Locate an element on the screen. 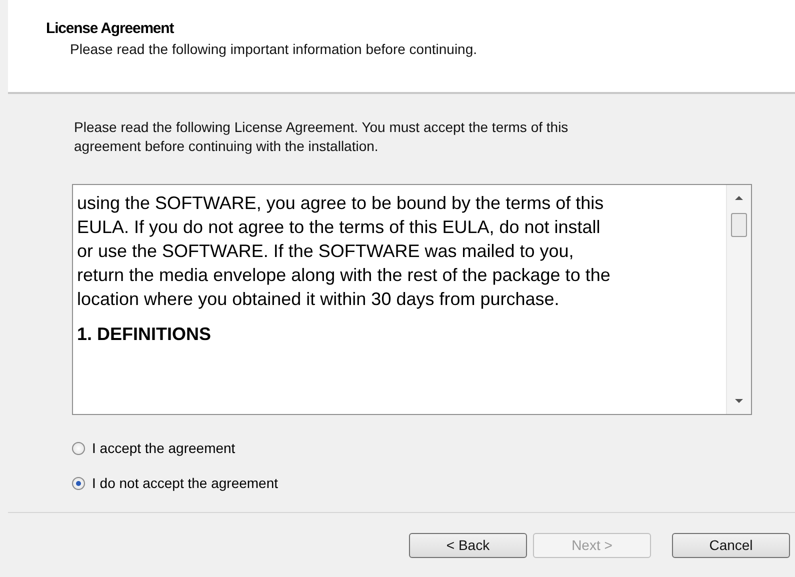 The image size is (795, 577). license-paragraph: using the SOFTWARE, you agree to be bound by the terms of this EULA. If you do not agree to the terms of this EULA, do not install or use the SOFTWARE. If the SOFTWARE was mailed to you, return the media envelope along with the rest of the package to the location where you obtained it within 30 days from purchase. is located at coordinates (344, 251).